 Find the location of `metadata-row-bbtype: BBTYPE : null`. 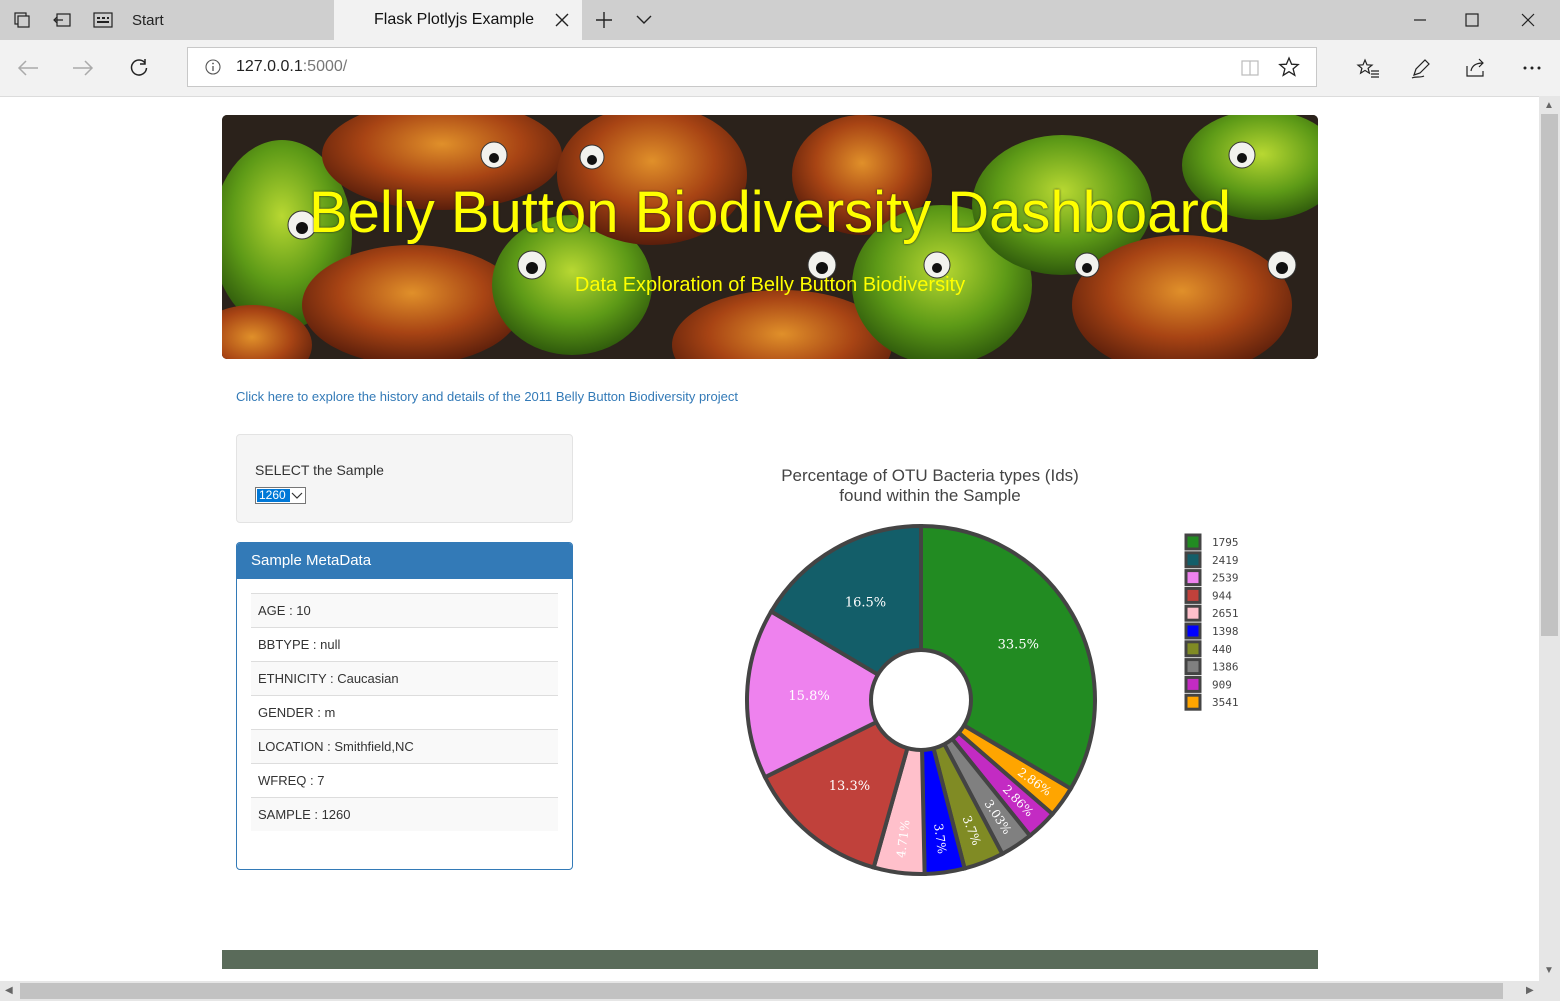

metadata-row-bbtype: BBTYPE : null is located at coordinates (404, 644).